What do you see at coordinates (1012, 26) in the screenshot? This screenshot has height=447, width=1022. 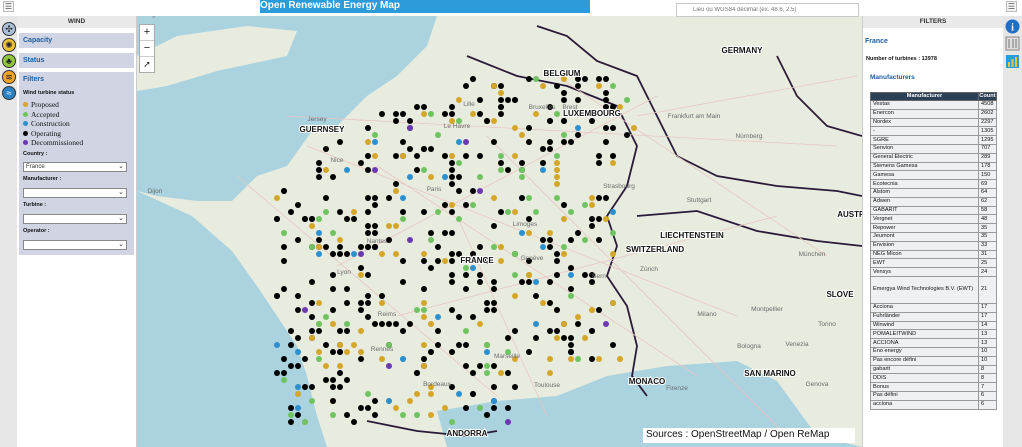 I see `info-icon: i` at bounding box center [1012, 26].